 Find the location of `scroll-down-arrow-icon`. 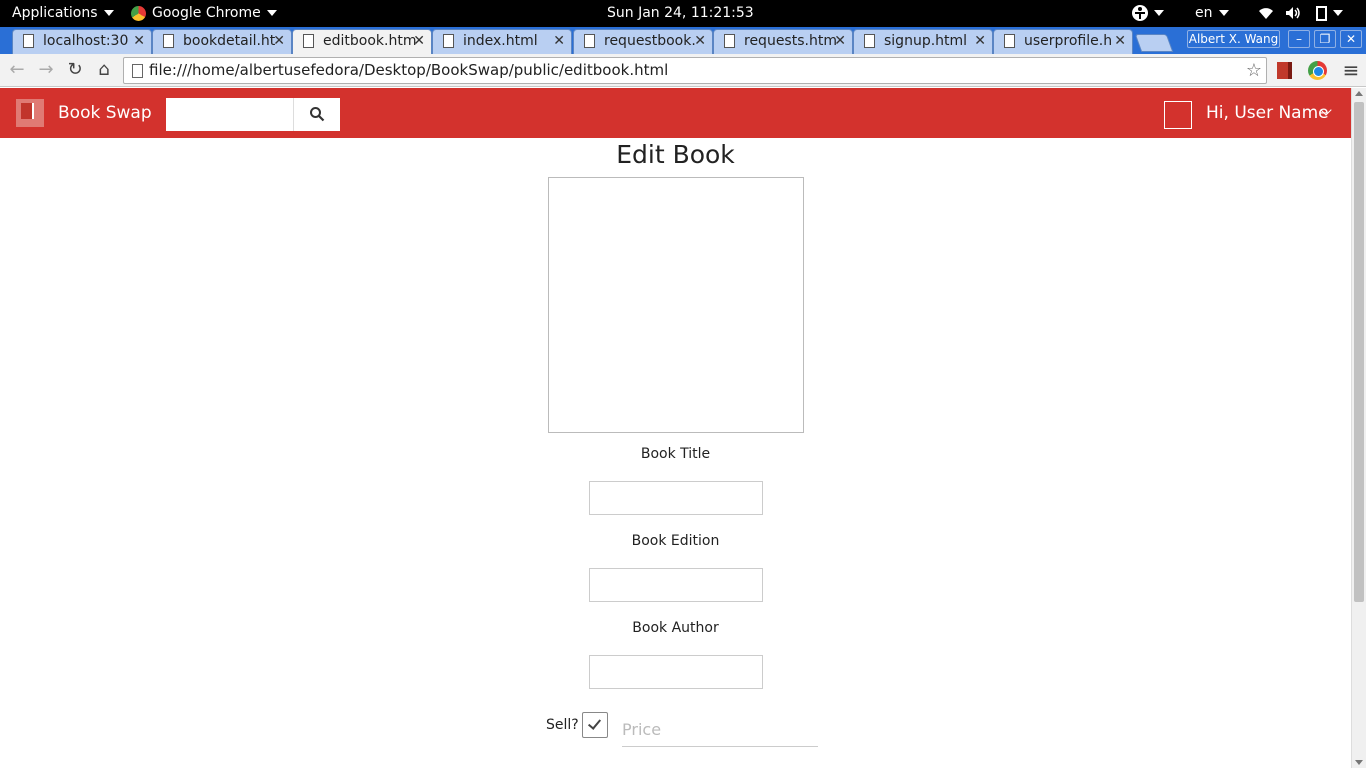

scroll-down-arrow-icon is located at coordinates (1359, 762).